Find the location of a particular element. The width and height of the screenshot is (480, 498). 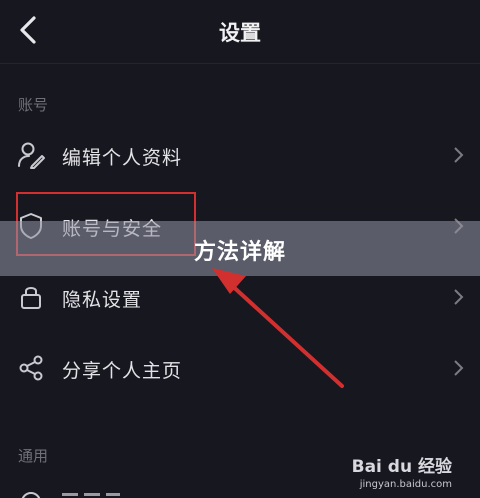

overlay-banner: 方法详解 is located at coordinates (240, 248).